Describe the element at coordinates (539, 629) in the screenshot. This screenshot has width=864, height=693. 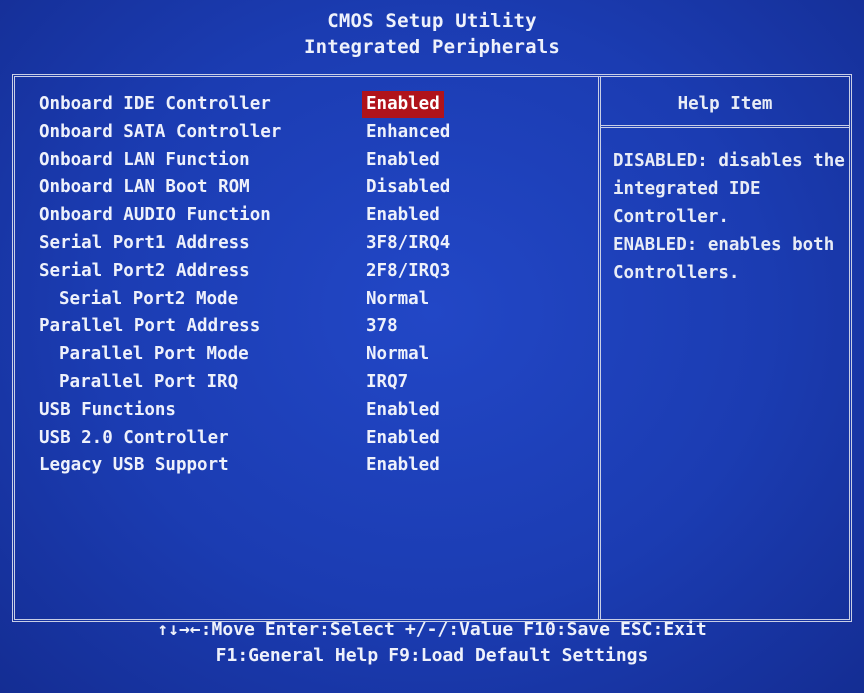
I see `key-hint-key: F10` at that location.